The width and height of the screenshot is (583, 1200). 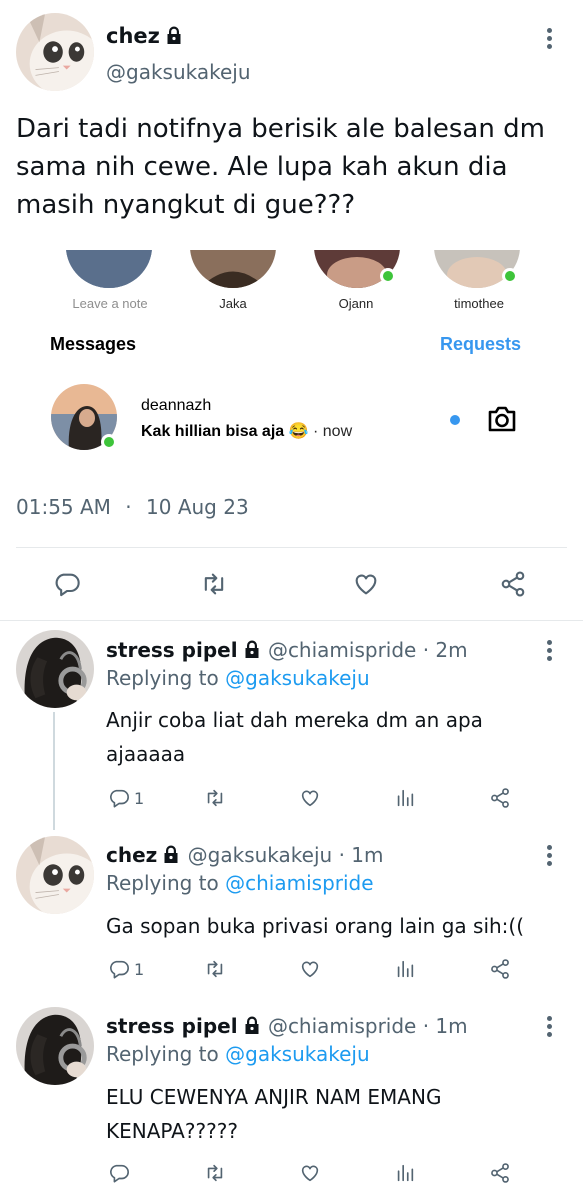 What do you see at coordinates (178, 72) in the screenshot?
I see `author-handle: @gaksukakeju` at bounding box center [178, 72].